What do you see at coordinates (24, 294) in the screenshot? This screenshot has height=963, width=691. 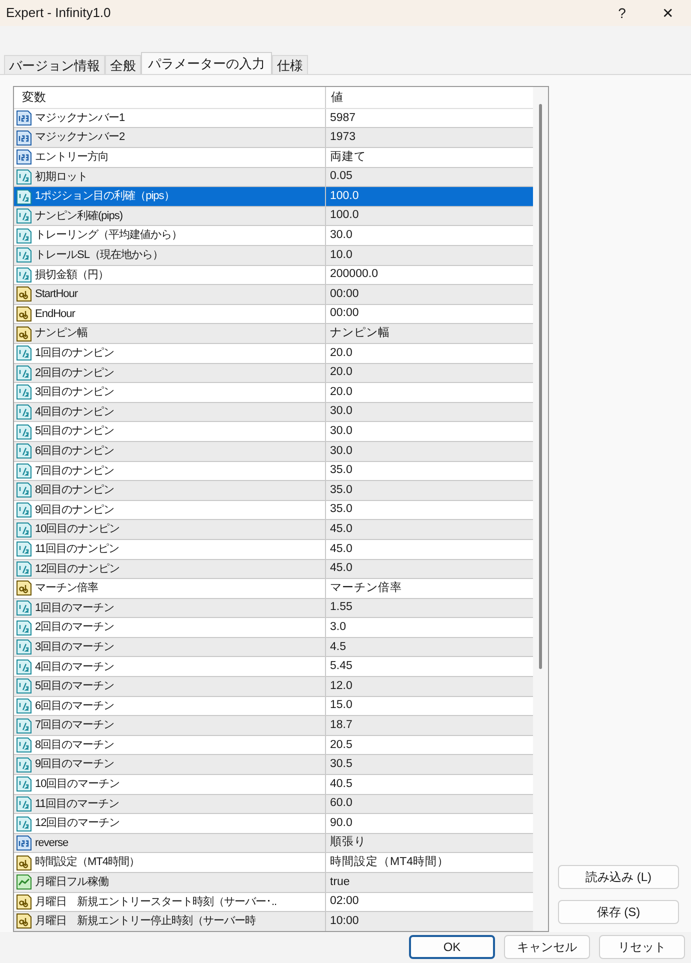 I see `text-type-icon` at bounding box center [24, 294].